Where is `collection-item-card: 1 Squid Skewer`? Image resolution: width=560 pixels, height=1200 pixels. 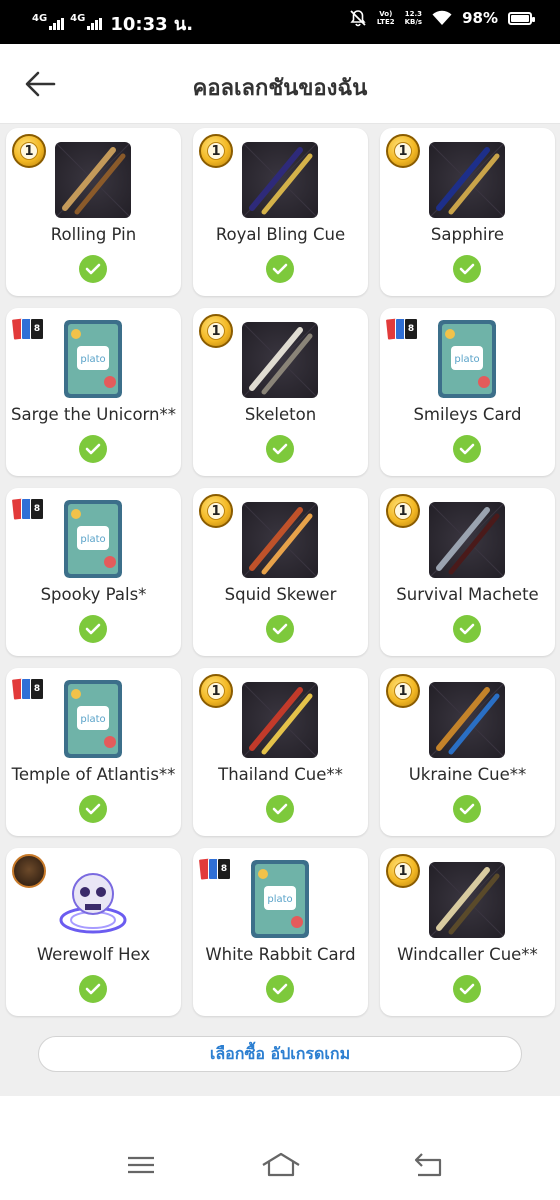 collection-item-card: 1 Squid Skewer is located at coordinates (280, 572).